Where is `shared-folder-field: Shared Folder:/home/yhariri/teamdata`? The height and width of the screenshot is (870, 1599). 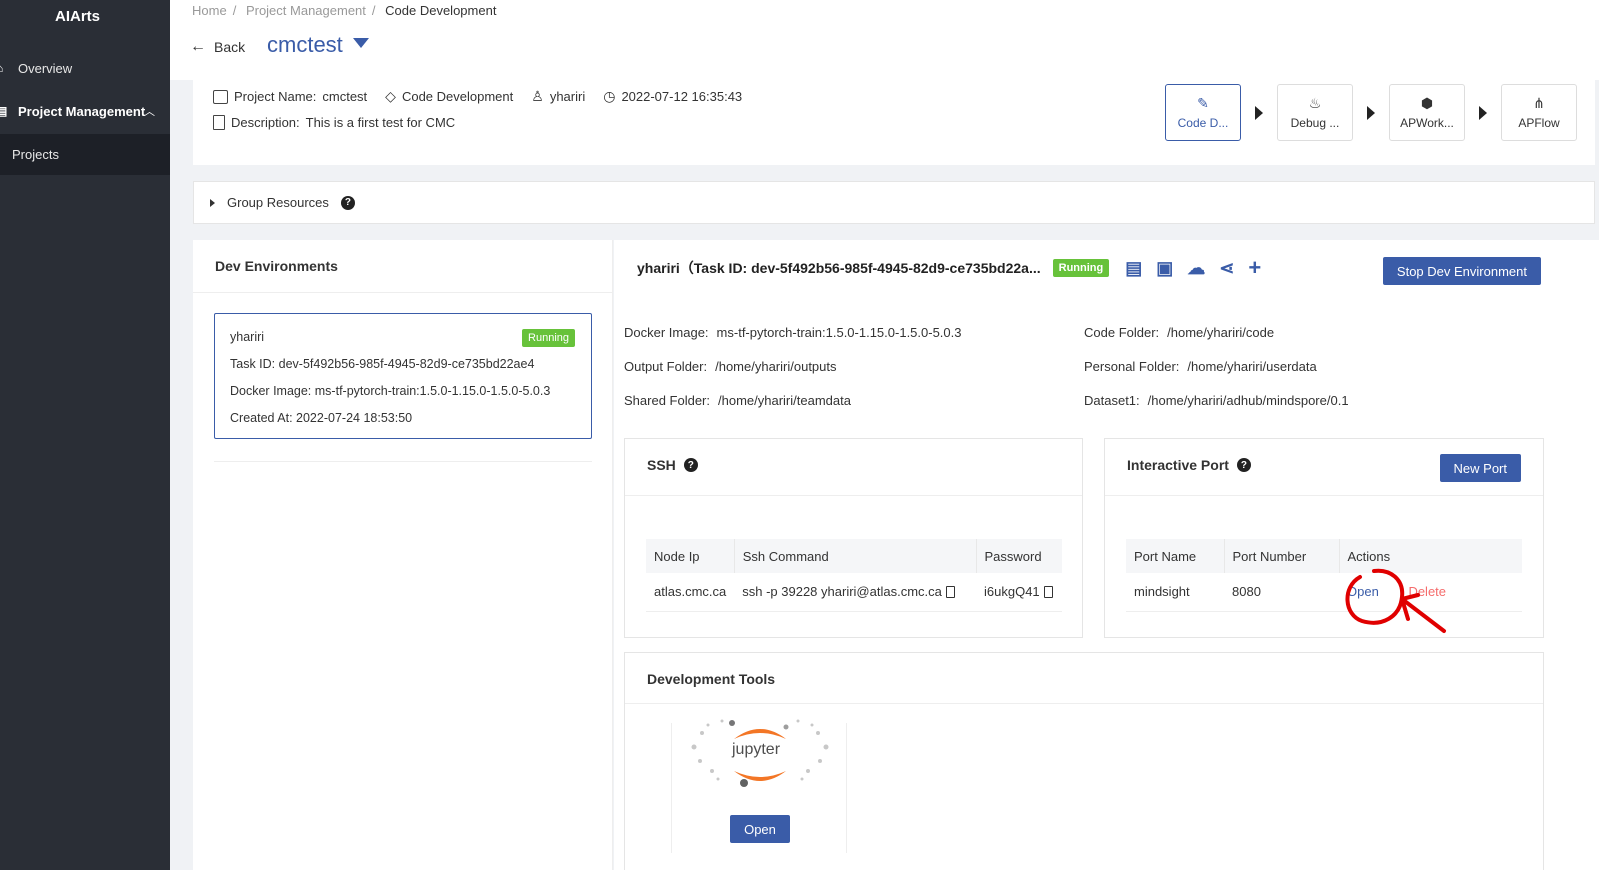 shared-folder-field: Shared Folder:/home/yhariri/teamdata is located at coordinates (737, 400).